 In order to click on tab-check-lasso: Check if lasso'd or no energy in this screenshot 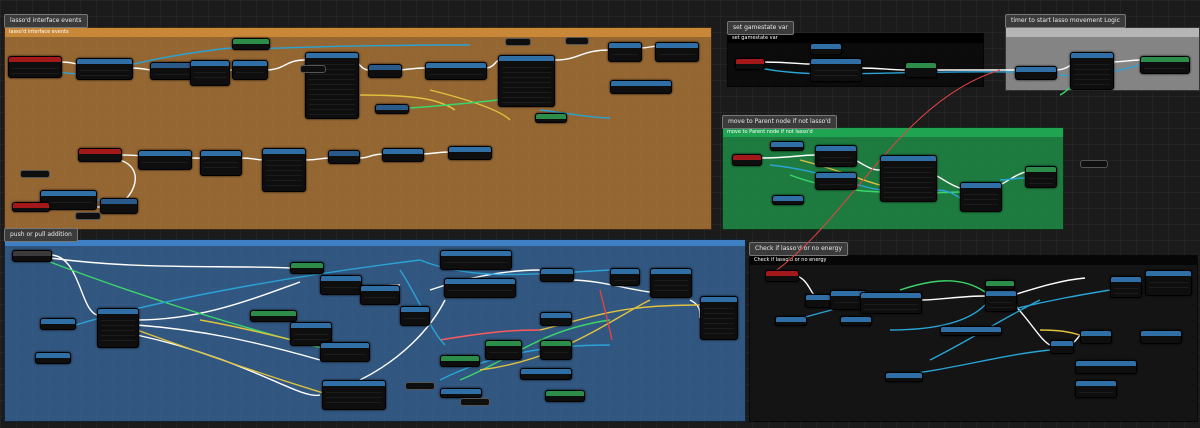, I will do `click(799, 249)`.